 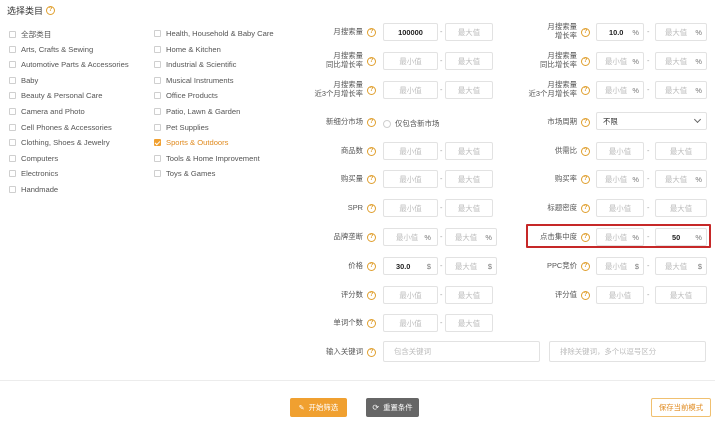 What do you see at coordinates (469, 208) in the screenshot?
I see `spr-max-input: 最大值` at bounding box center [469, 208].